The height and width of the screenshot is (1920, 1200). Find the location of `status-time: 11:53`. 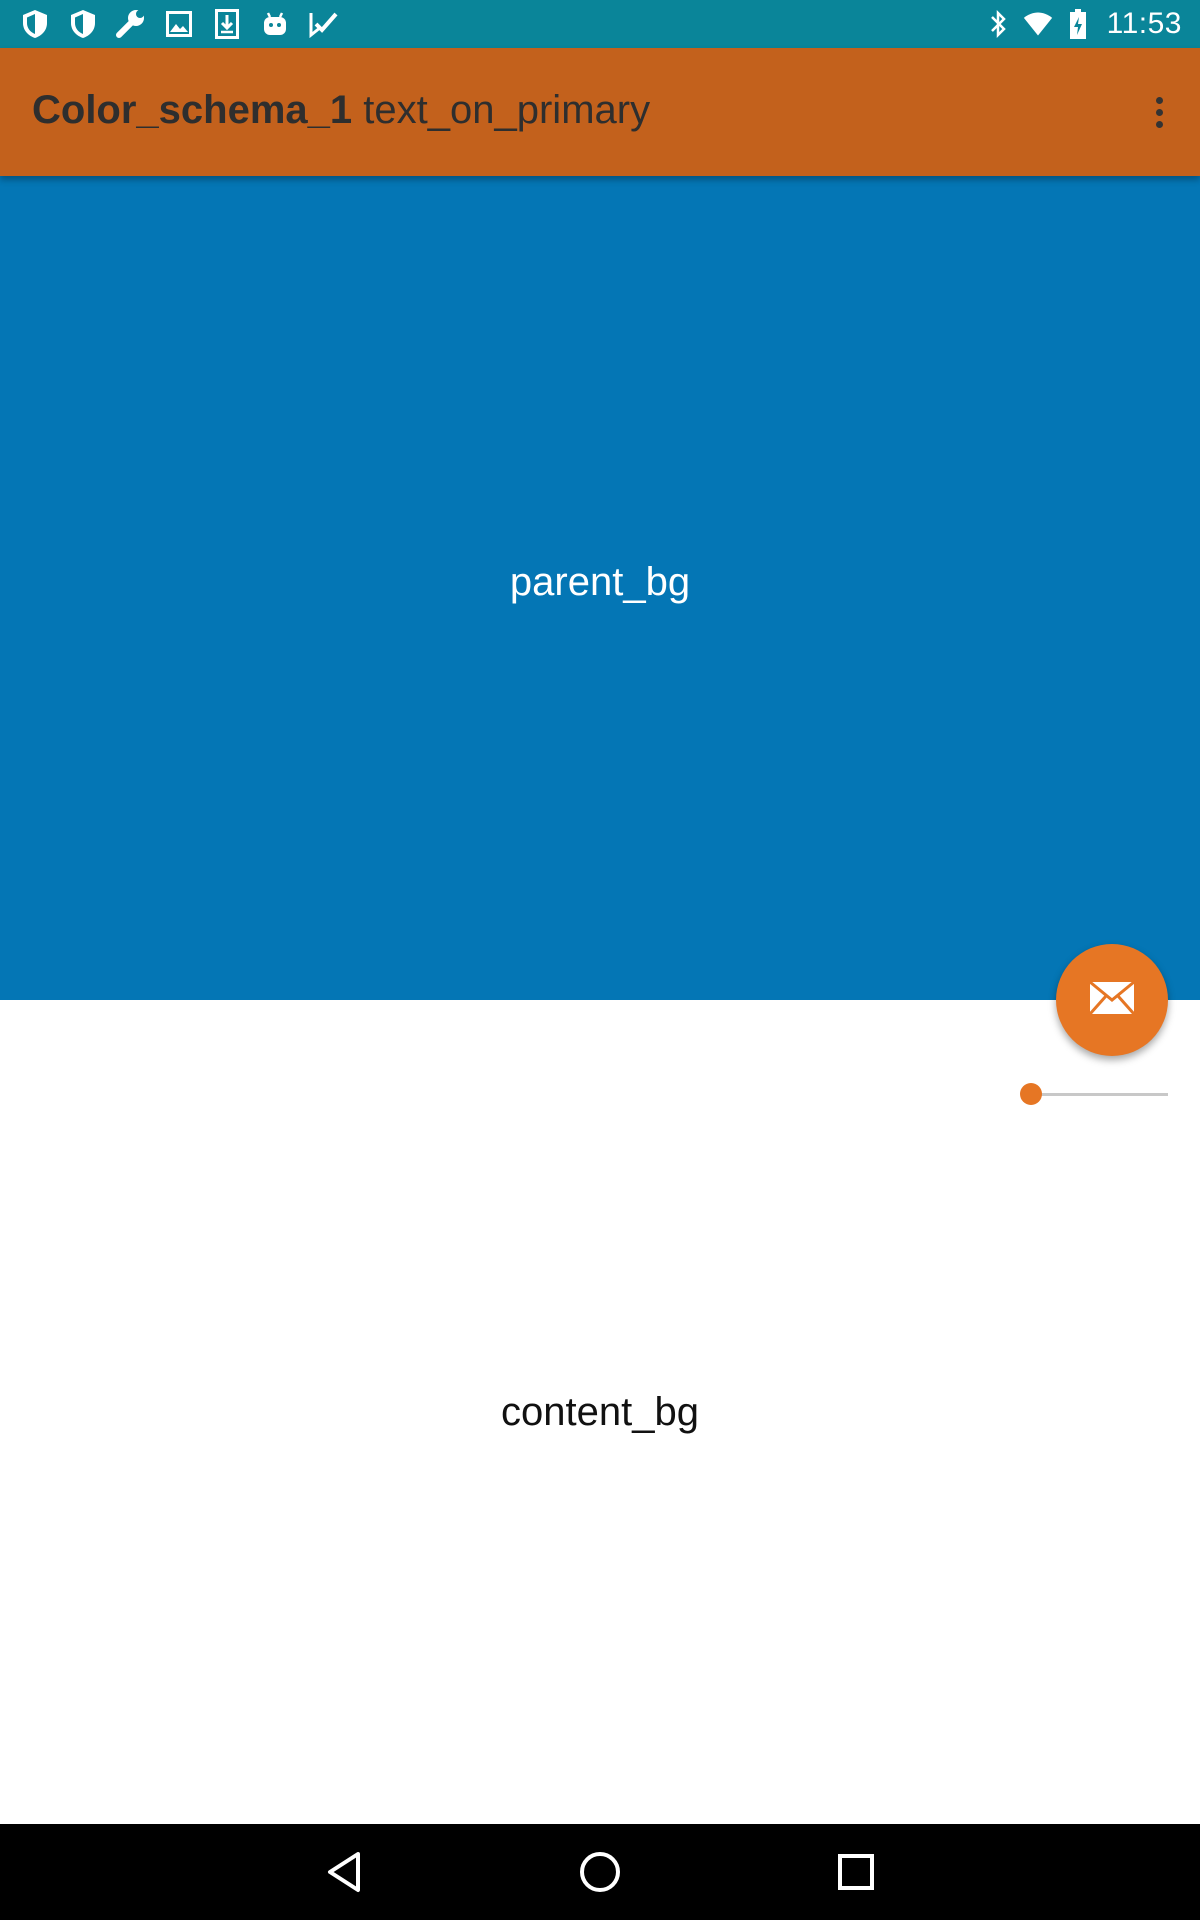

status-time: 11:53 is located at coordinates (1144, 23).